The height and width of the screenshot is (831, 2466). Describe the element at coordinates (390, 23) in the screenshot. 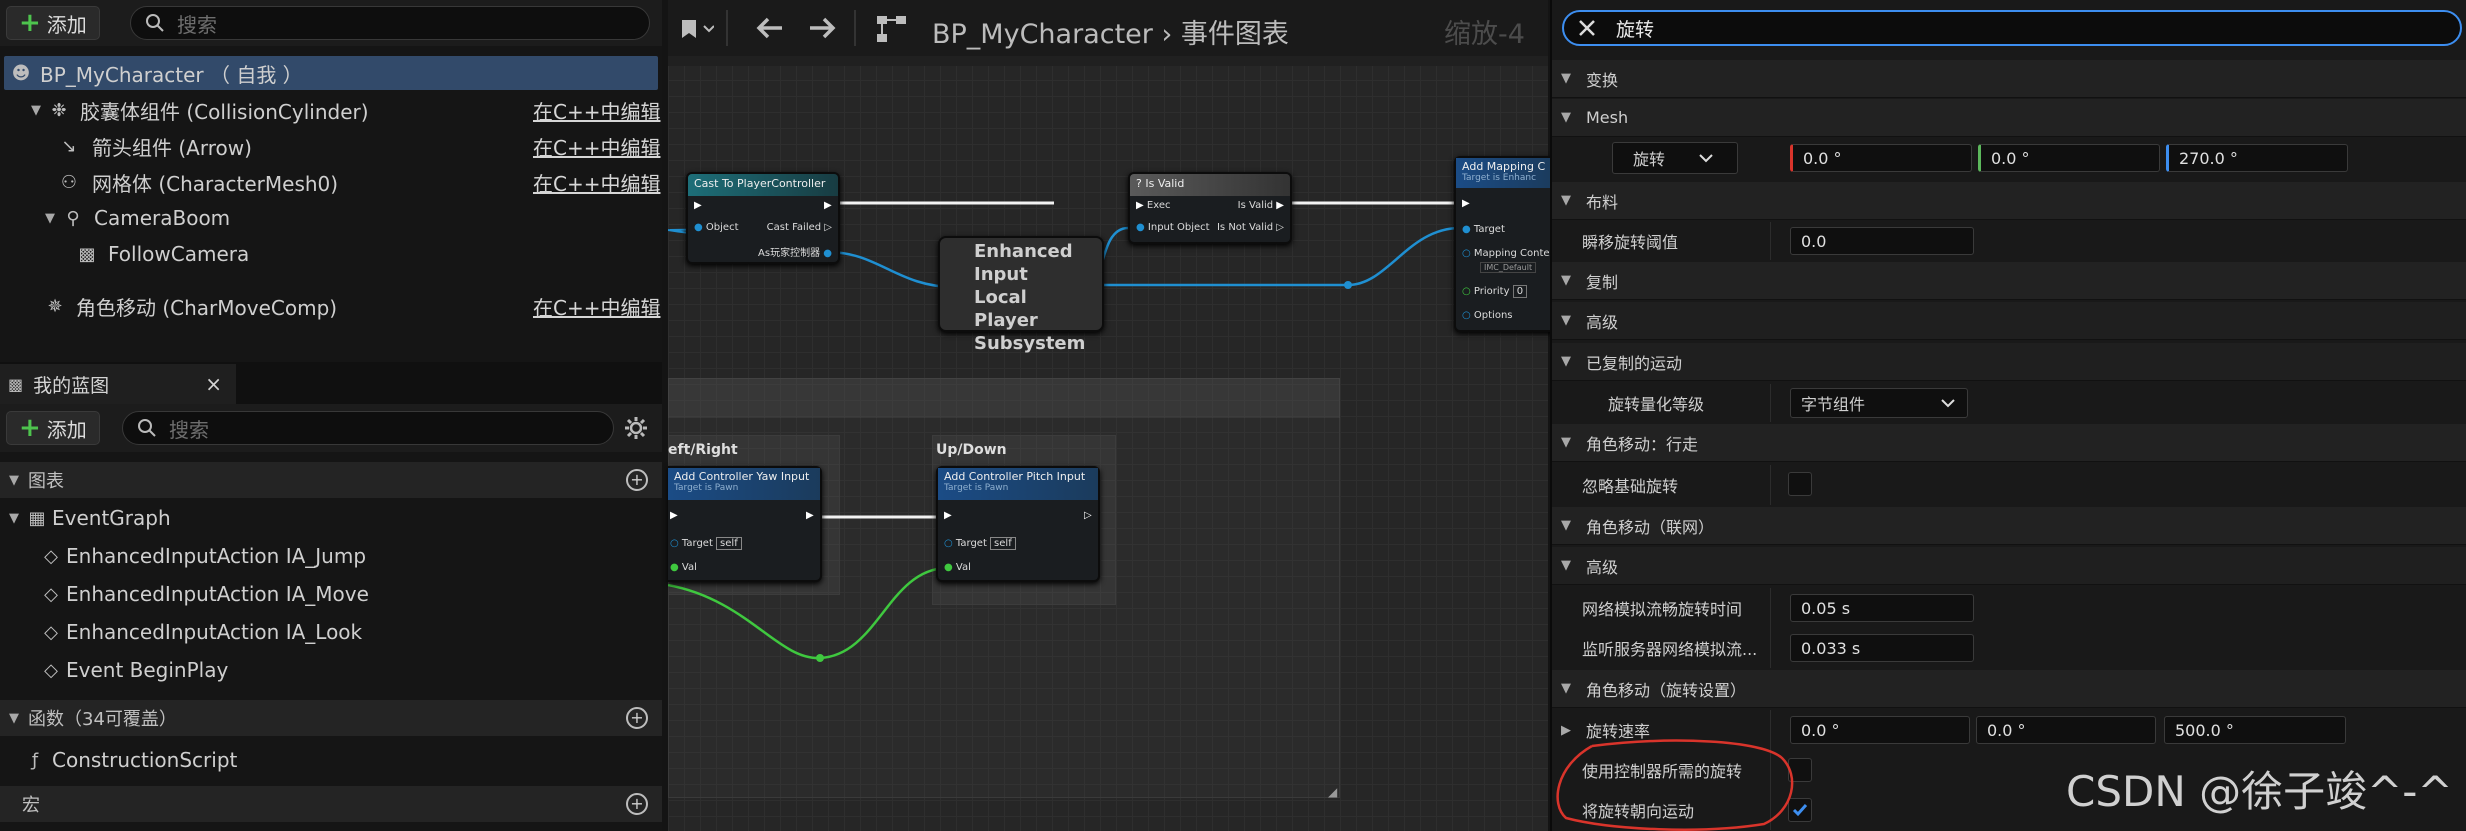

I see `components-search-input: 搜索` at that location.